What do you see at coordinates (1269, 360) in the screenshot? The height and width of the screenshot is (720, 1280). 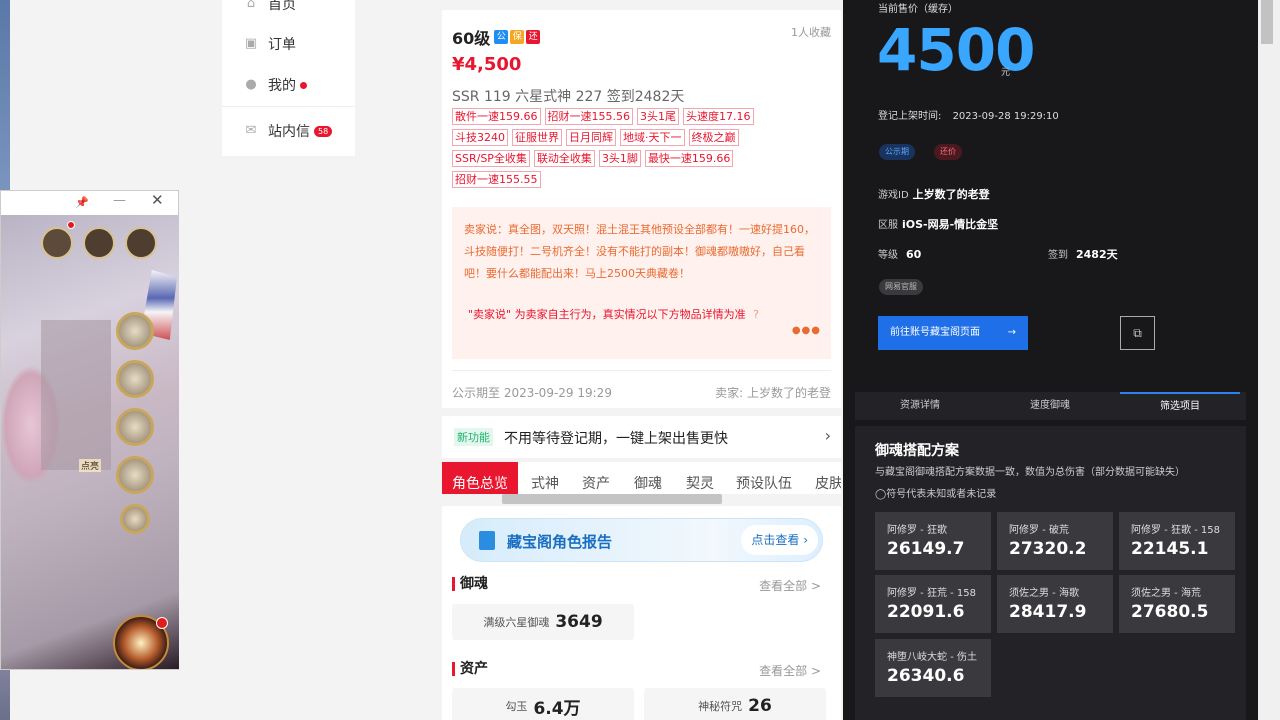 I see `page-scrollbar` at bounding box center [1269, 360].